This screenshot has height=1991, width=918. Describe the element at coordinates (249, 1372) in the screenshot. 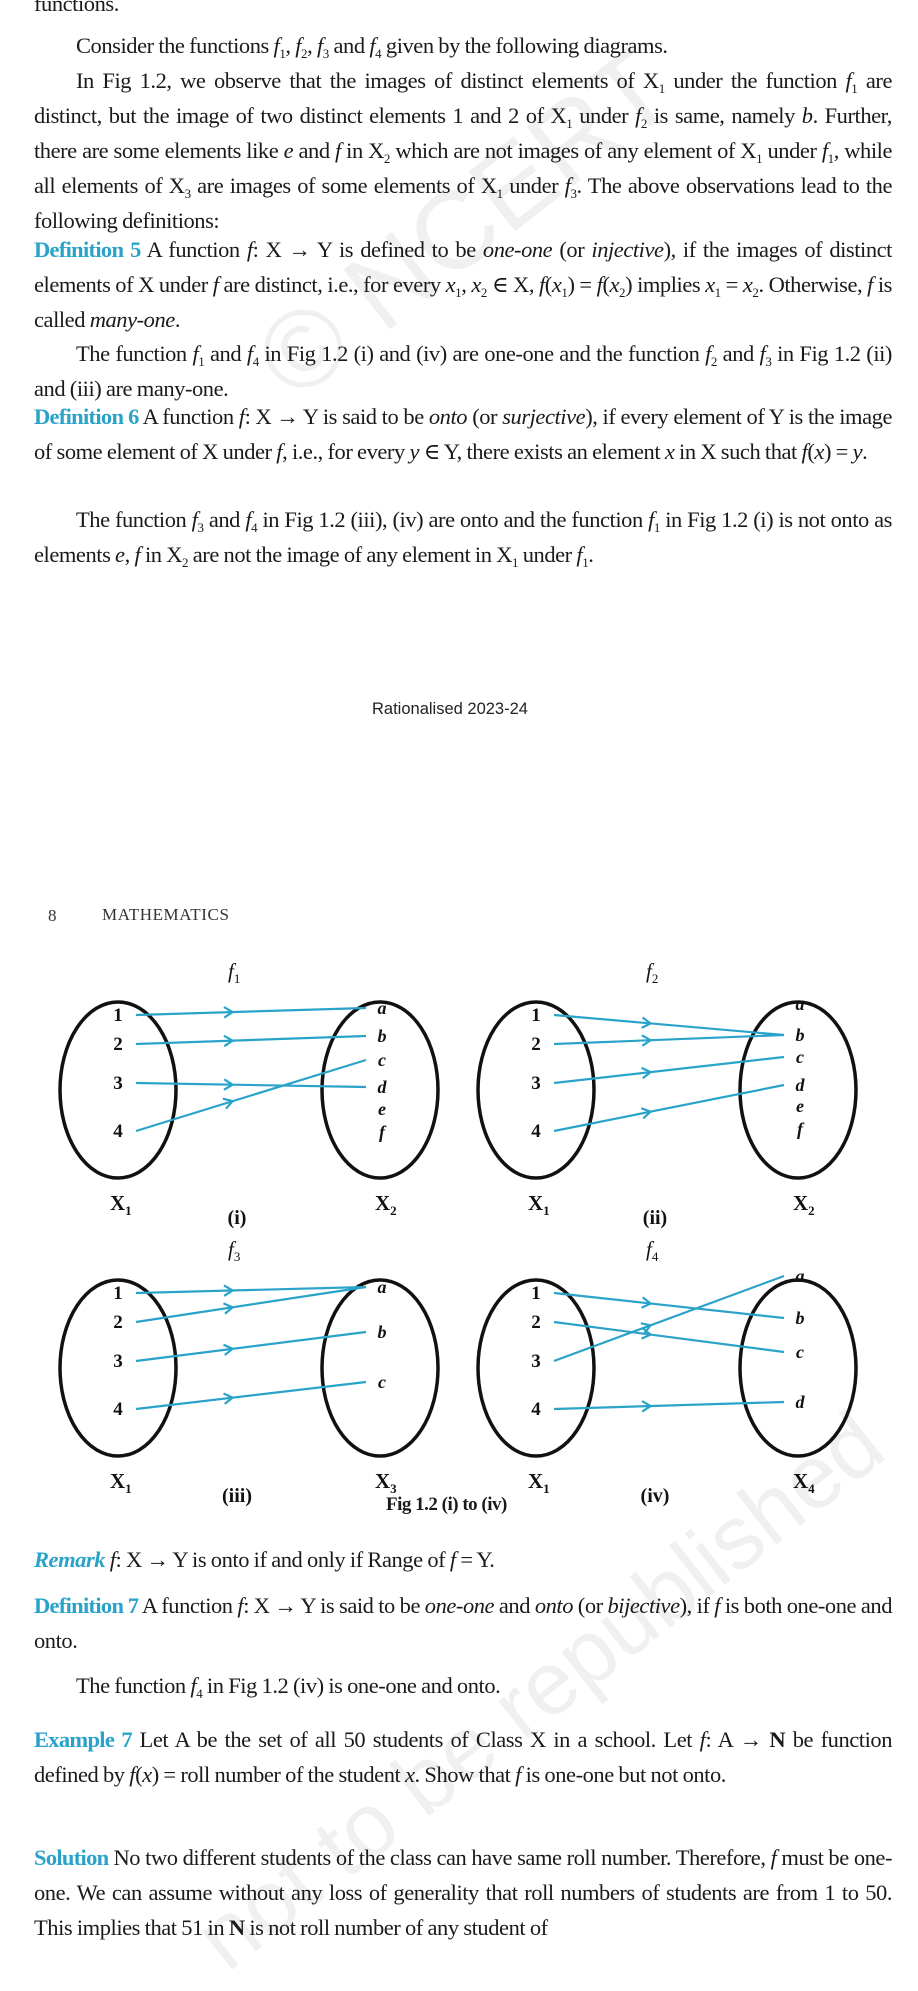

I see `function-diagram-iii: 1 2 3 4 a b c f3 X1 X3 (iii)` at that location.